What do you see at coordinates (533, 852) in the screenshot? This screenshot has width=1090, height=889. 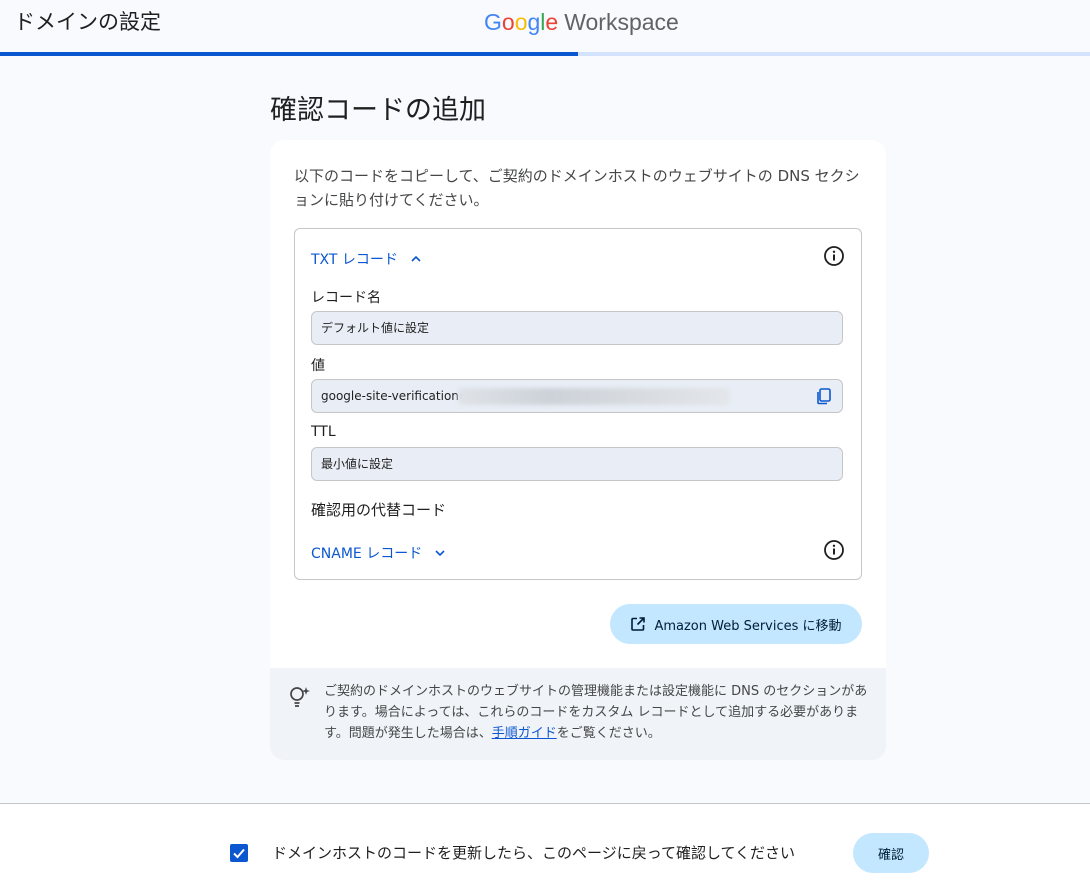 I see `checkbox-label: ドメインホストのコードを更新したら、このページに戻って確認してください` at bounding box center [533, 852].